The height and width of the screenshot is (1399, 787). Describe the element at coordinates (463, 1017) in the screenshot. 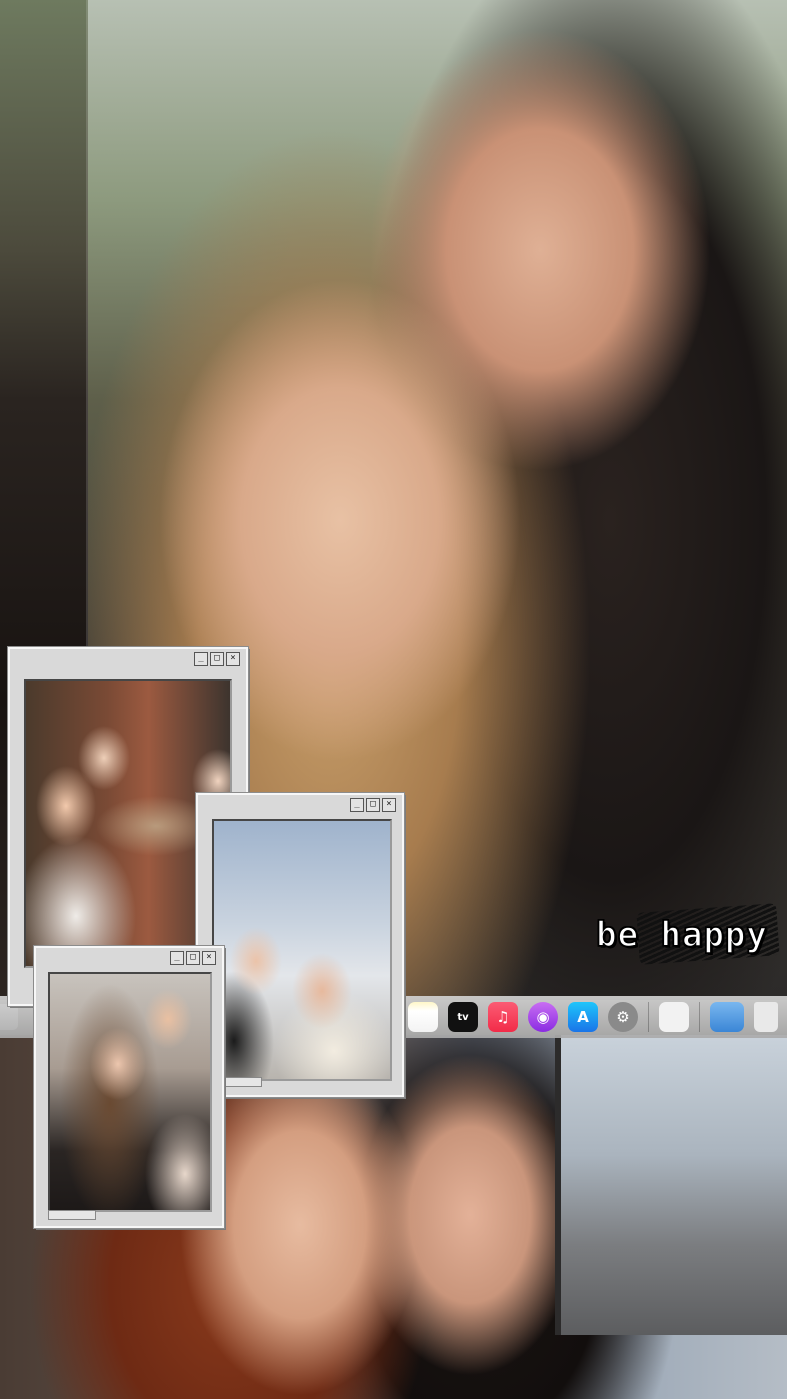

I see `apple-tv-icon: tv` at that location.